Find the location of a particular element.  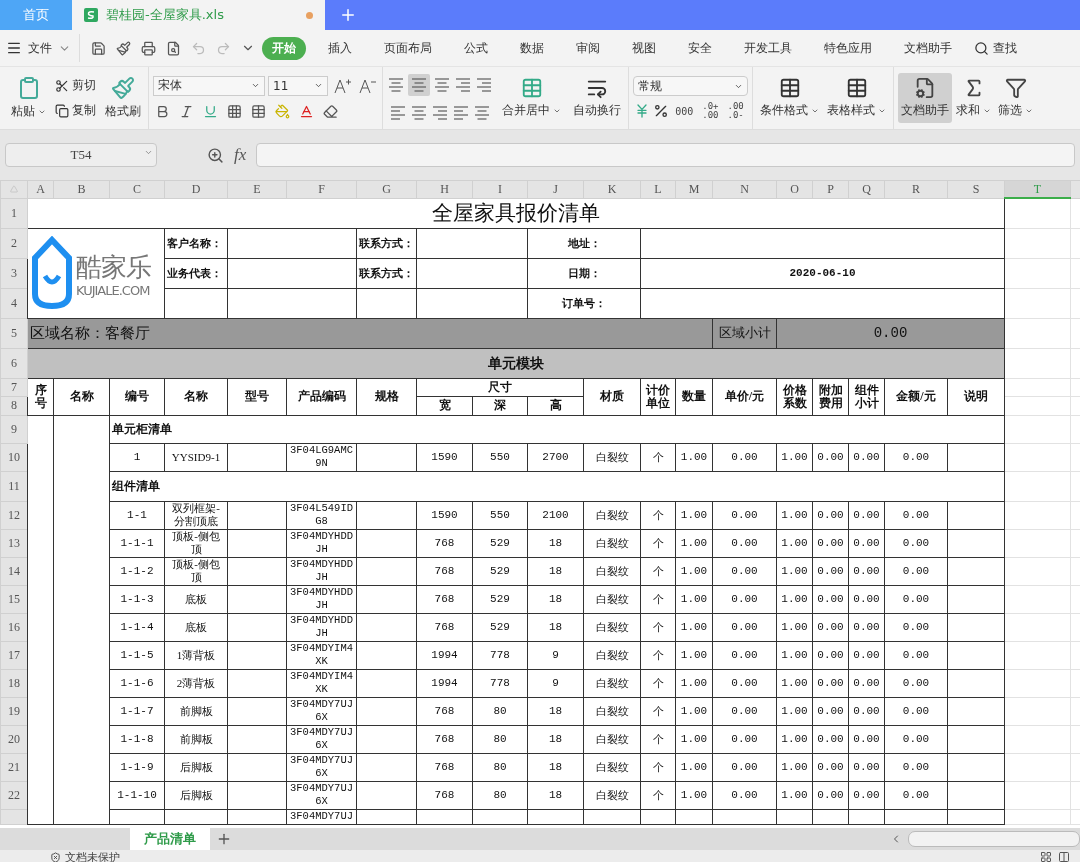

table-cell: 3F04MDYHDDJH is located at coordinates (321, 543).